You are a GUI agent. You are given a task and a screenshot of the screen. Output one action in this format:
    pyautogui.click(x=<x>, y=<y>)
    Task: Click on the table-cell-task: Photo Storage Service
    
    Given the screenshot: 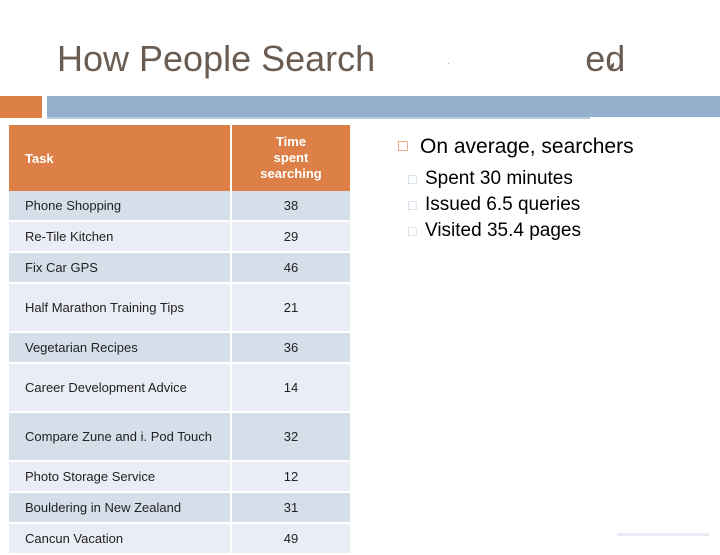 What is the action you would take?
    pyautogui.click(x=120, y=477)
    